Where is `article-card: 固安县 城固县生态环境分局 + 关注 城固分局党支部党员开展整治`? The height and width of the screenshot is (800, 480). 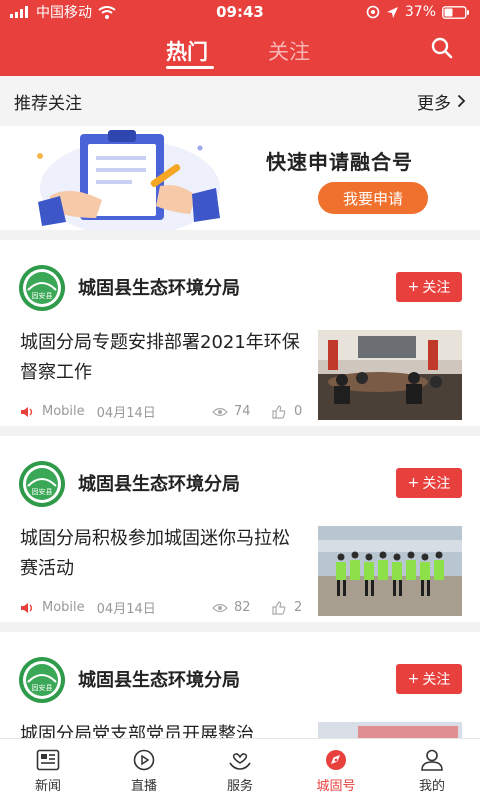 article-card: 固安县 城固县生态环境分局 + 关注 城固分局党支部党员开展整治 is located at coordinates (240, 685).